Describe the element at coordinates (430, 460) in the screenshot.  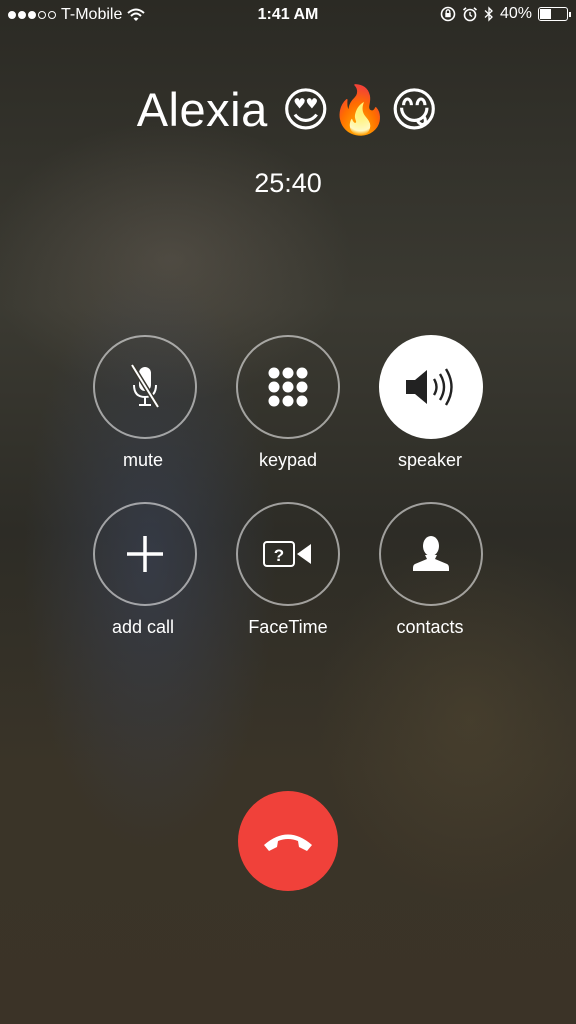
I see `speaker-label: speaker` at that location.